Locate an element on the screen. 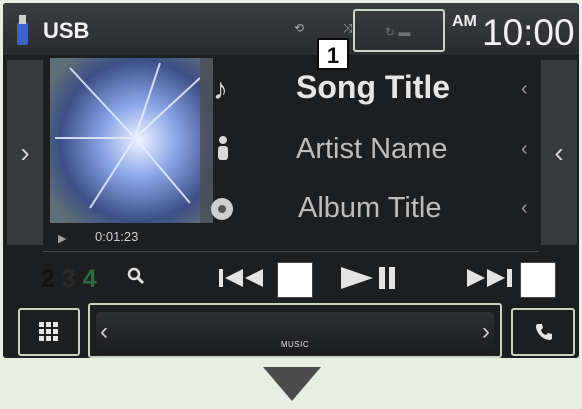  play-pause-icon is located at coordinates (371, 278).